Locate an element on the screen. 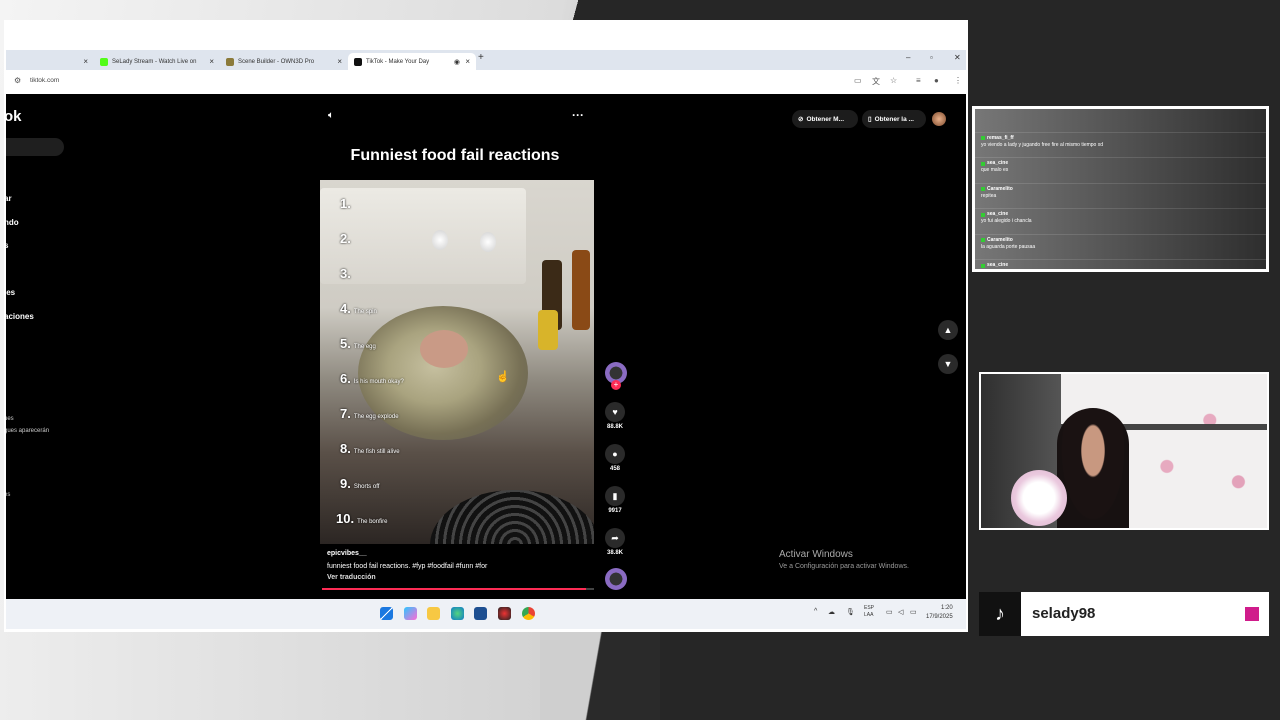 Image resolution: width=1280 pixels, height=720 pixels. chat-username: remas_fi_ff is located at coordinates (1042, 138).